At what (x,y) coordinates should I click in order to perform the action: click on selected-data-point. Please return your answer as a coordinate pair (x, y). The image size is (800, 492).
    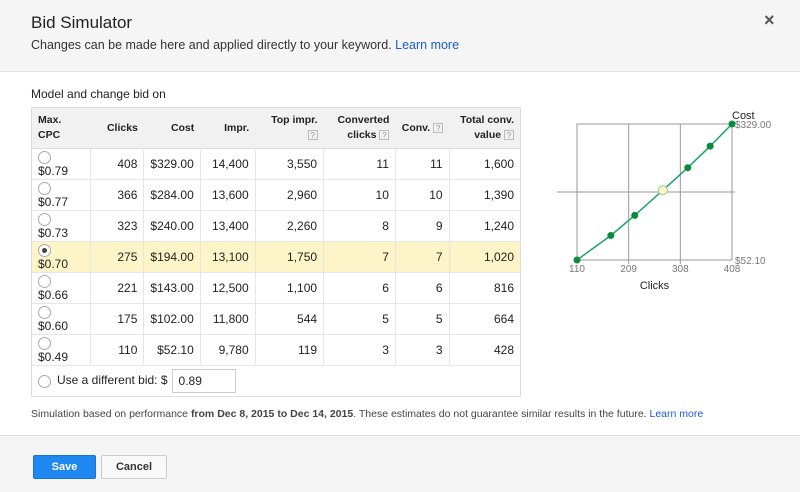
    Looking at the image, I should click on (662, 190).